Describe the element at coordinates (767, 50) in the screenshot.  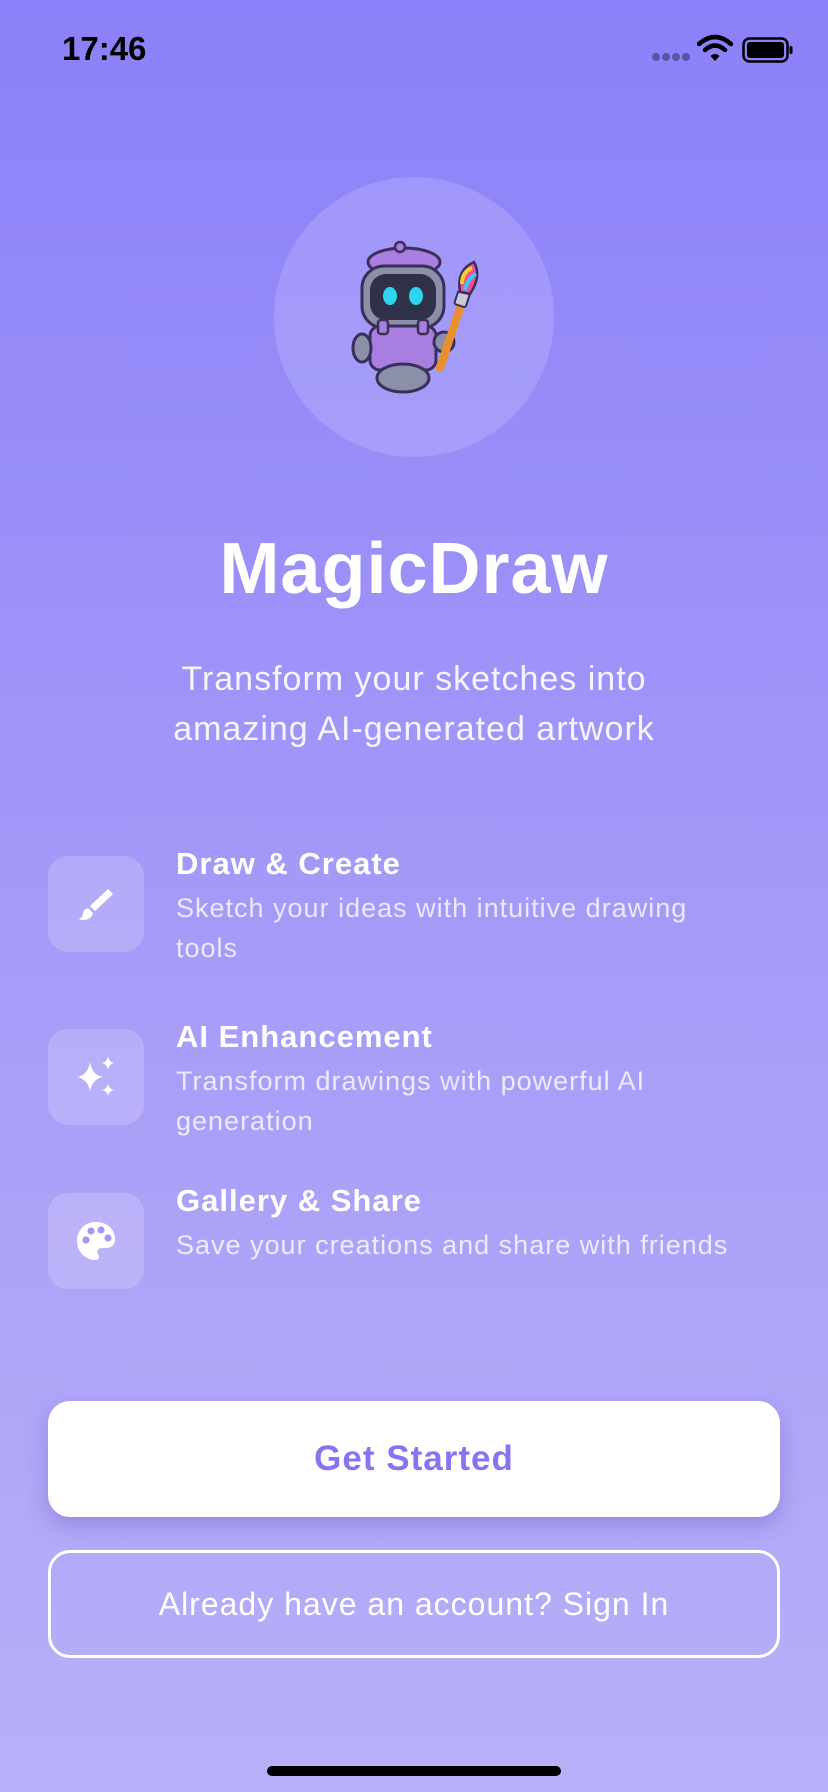
I see `battery-icon` at that location.